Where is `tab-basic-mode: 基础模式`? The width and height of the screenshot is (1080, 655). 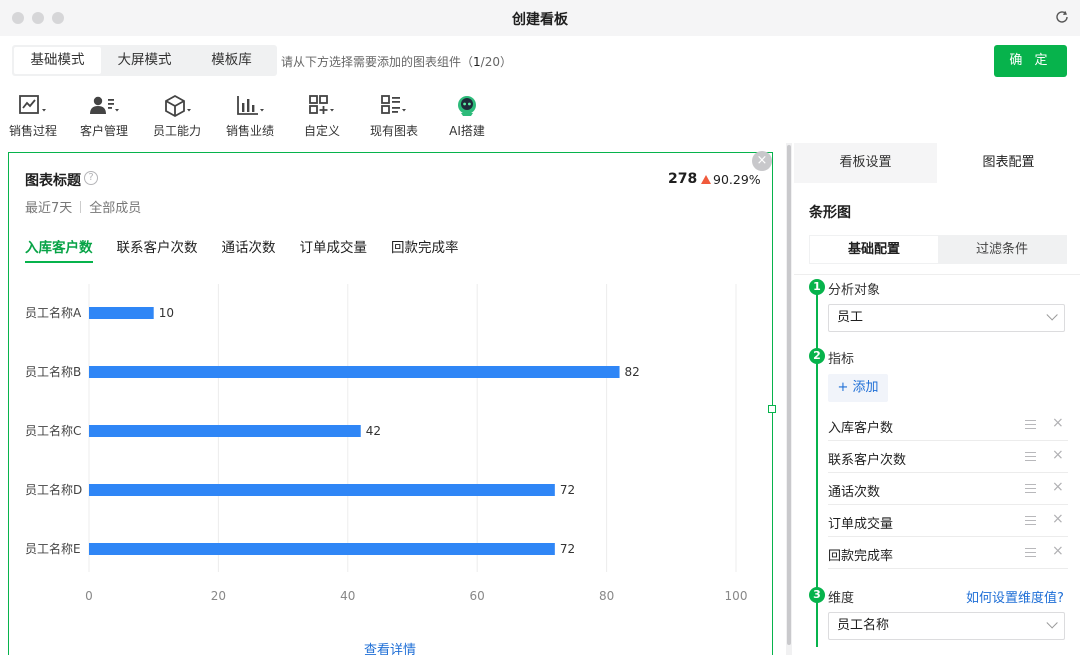
tab-basic-mode: 基础模式 is located at coordinates (57, 60).